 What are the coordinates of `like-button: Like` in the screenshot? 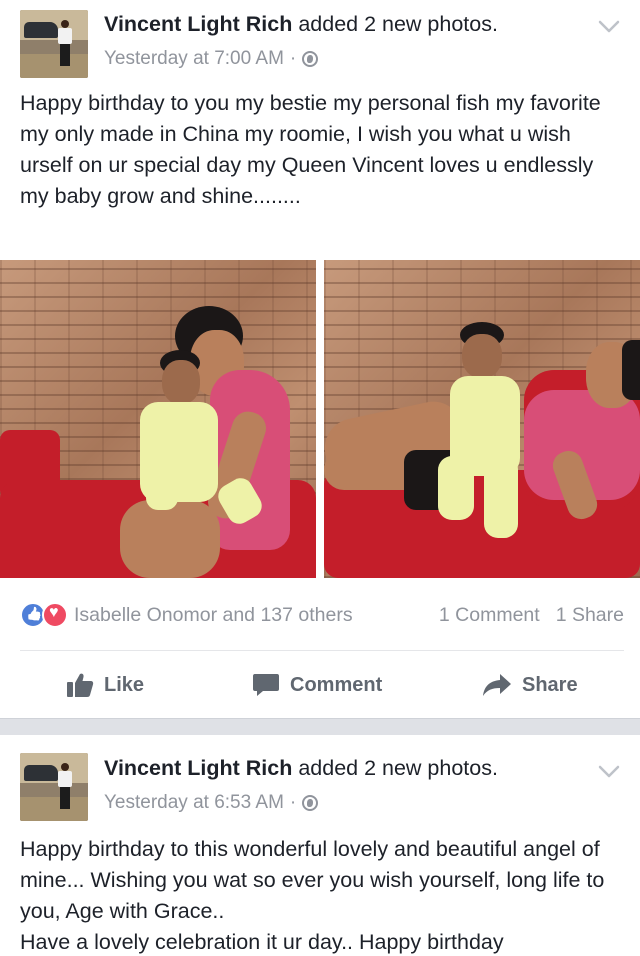 It's located at (105, 685).